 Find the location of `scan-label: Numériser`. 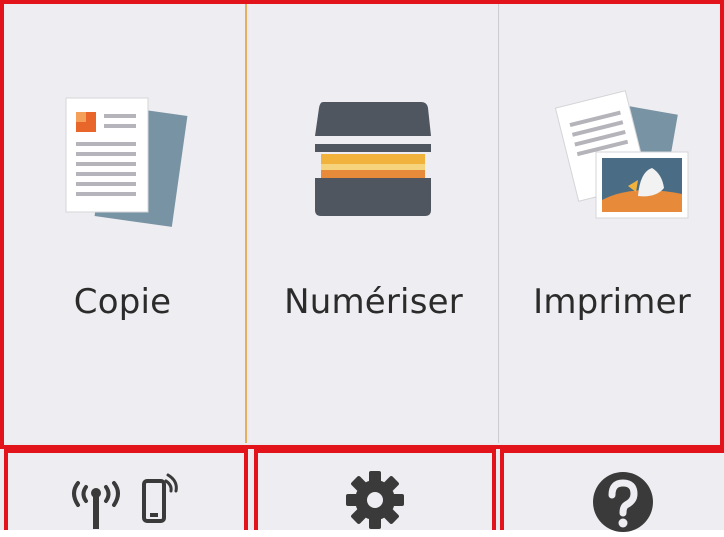

scan-label: Numériser is located at coordinates (373, 302).